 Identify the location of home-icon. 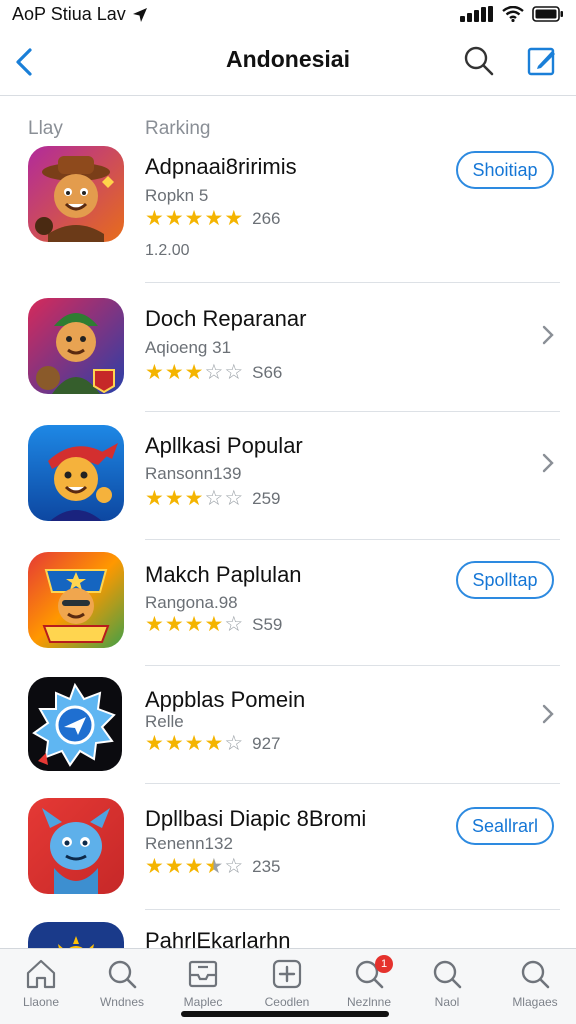
(41, 974).